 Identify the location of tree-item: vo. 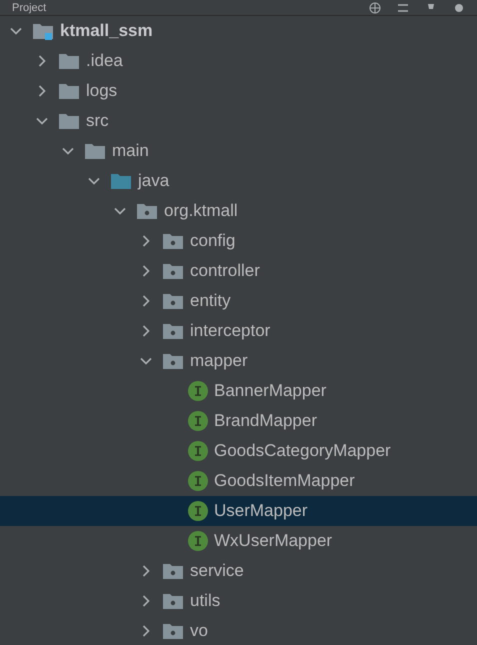
(238, 630).